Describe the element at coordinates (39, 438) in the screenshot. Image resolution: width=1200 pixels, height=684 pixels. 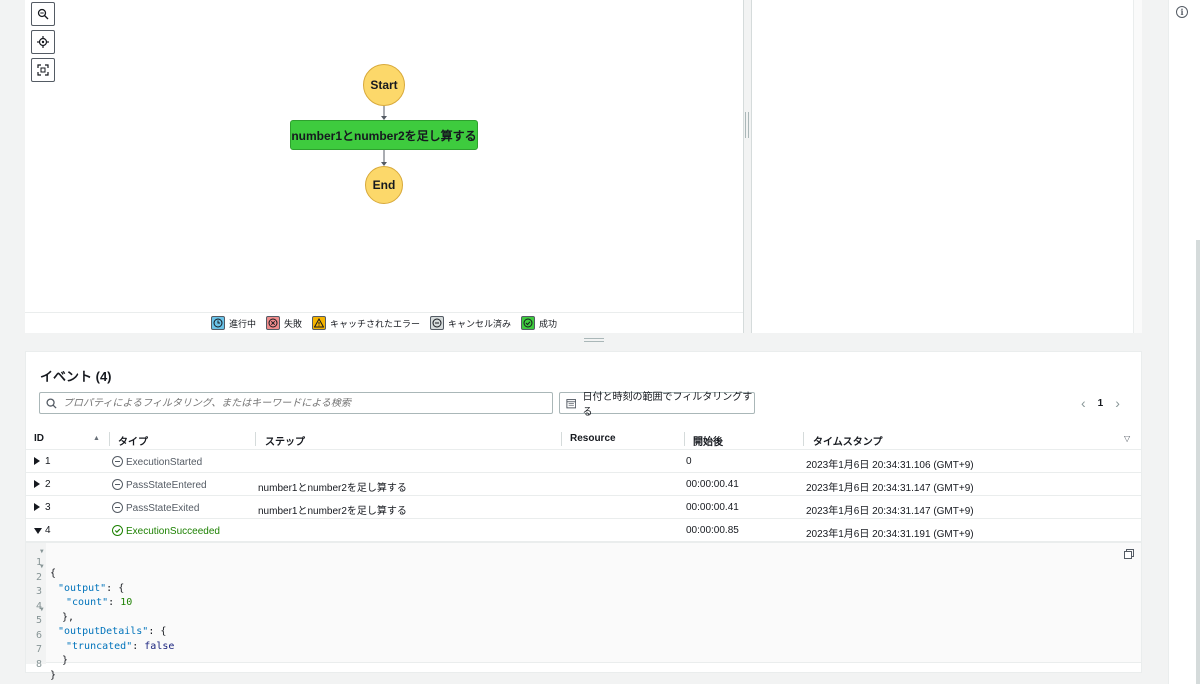
I see `column-id: ID` at that location.